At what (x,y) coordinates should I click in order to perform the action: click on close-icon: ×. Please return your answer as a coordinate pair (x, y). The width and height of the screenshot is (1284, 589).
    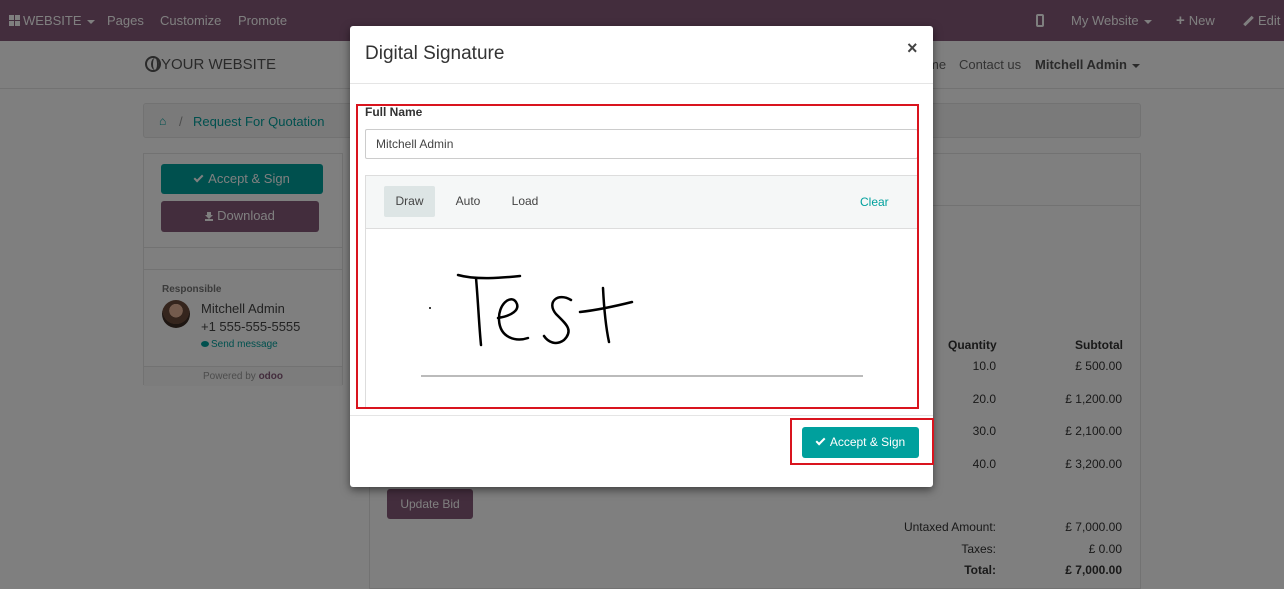
    Looking at the image, I should click on (912, 48).